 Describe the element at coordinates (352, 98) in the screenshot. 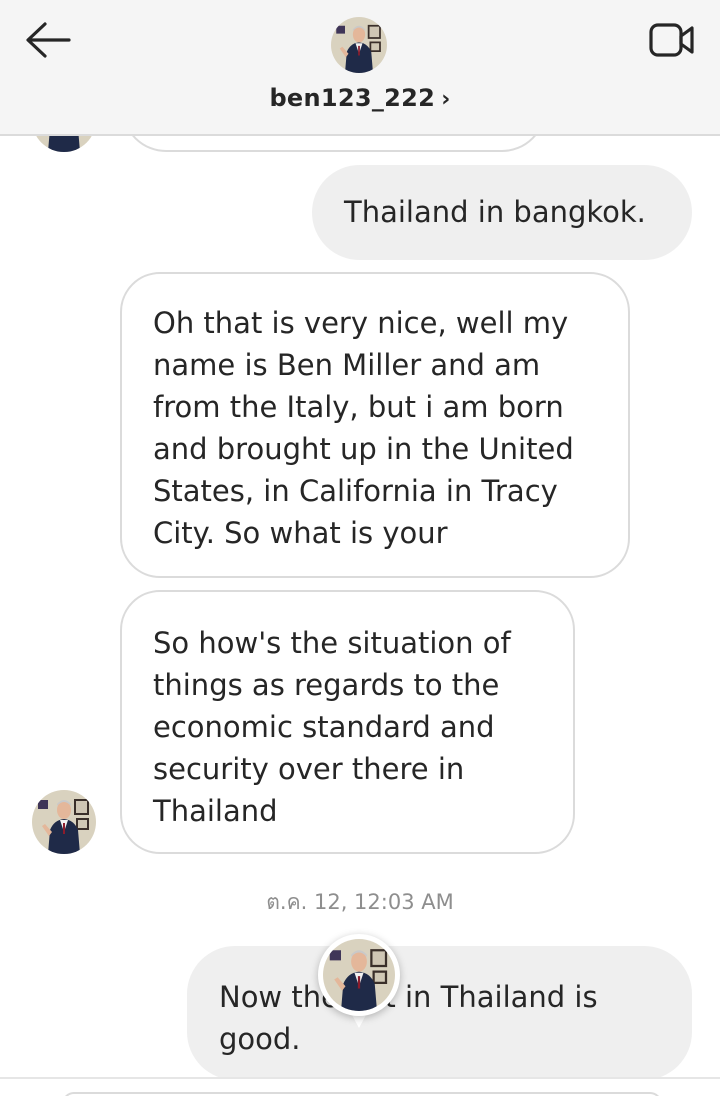

I see `username-label: ben123_222` at that location.